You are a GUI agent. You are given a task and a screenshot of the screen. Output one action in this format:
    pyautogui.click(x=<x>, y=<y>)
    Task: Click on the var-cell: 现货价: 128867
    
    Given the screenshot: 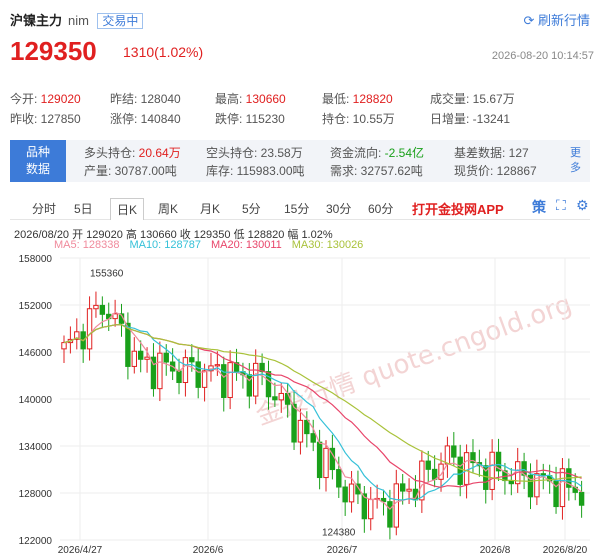 What is the action you would take?
    pyautogui.click(x=495, y=170)
    